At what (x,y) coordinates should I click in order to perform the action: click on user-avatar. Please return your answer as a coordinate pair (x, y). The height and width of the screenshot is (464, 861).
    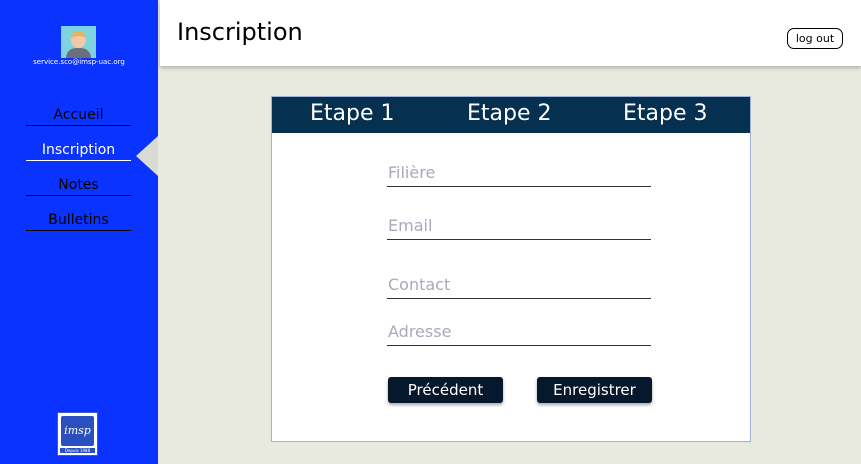
    Looking at the image, I should click on (78, 42).